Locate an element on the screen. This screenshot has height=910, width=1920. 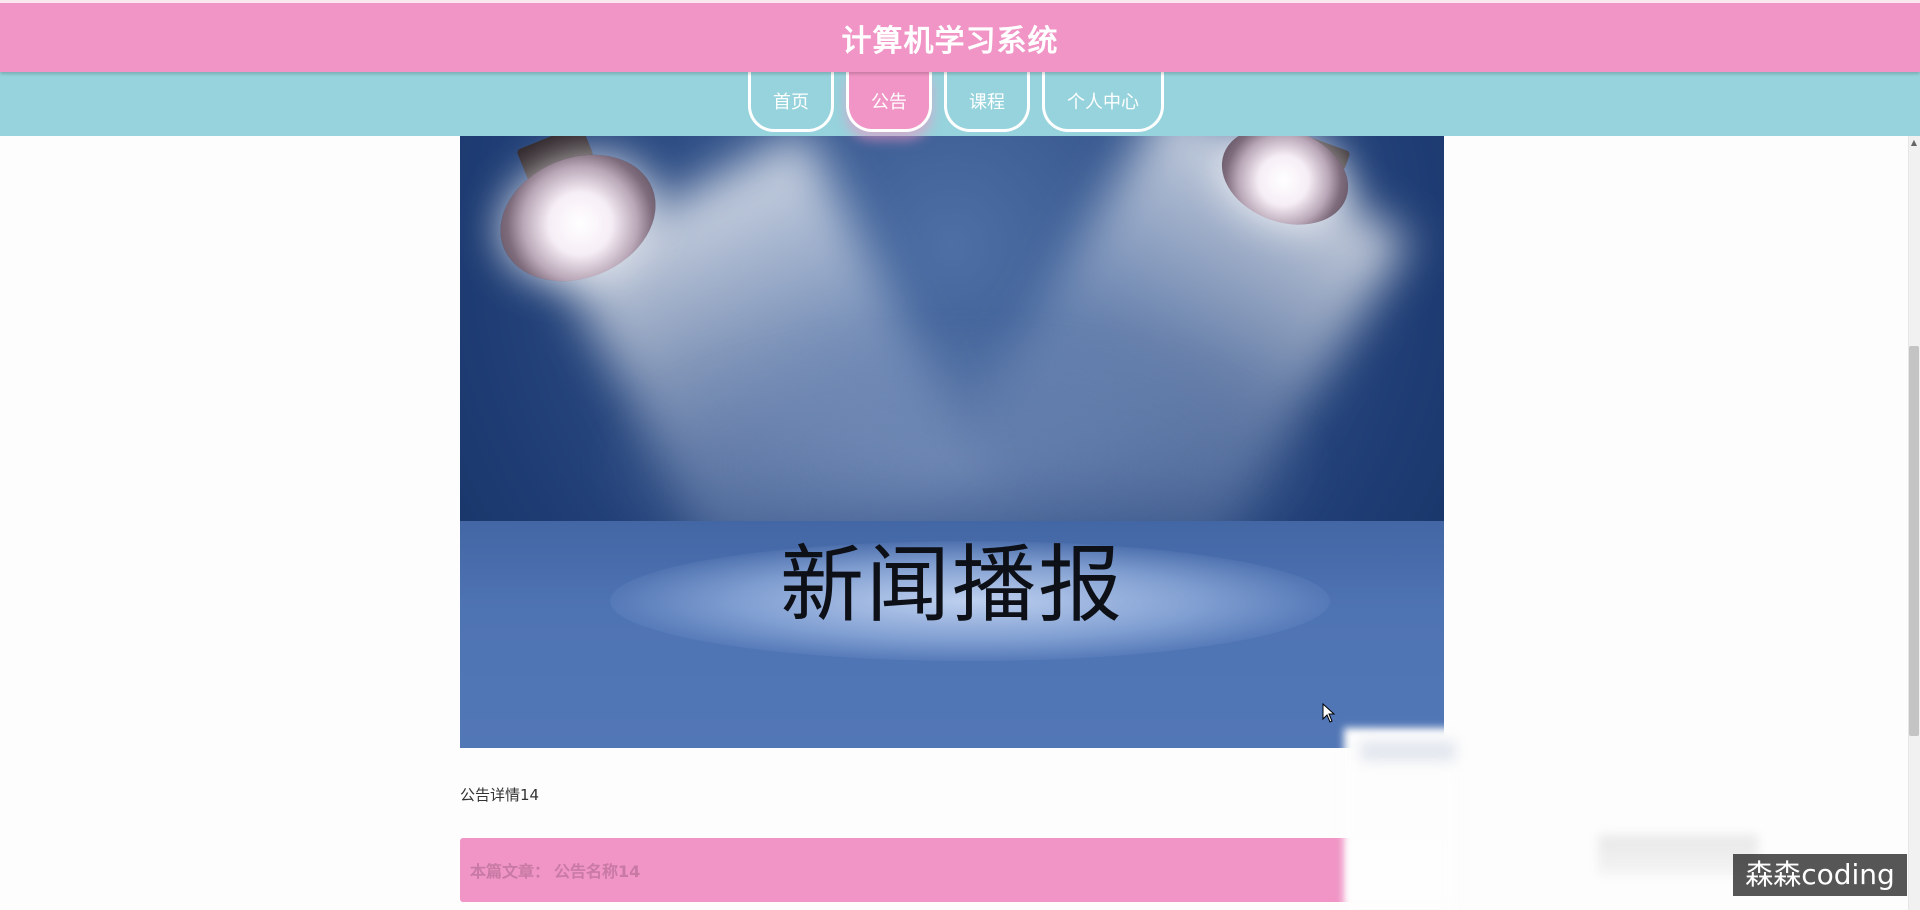
main-nav: 首页 公告 课程 个人中心 is located at coordinates (956, 104).